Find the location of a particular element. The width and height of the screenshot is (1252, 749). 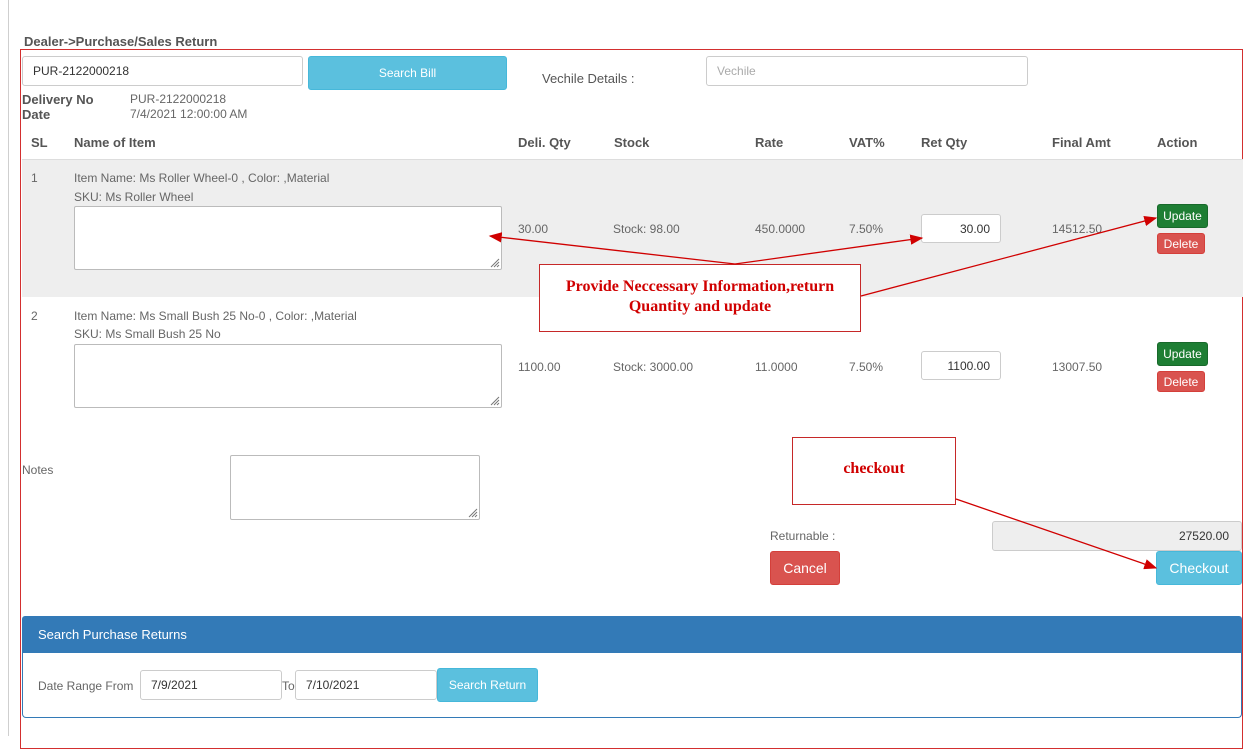

row-rate: 11.0000 is located at coordinates (776, 367).